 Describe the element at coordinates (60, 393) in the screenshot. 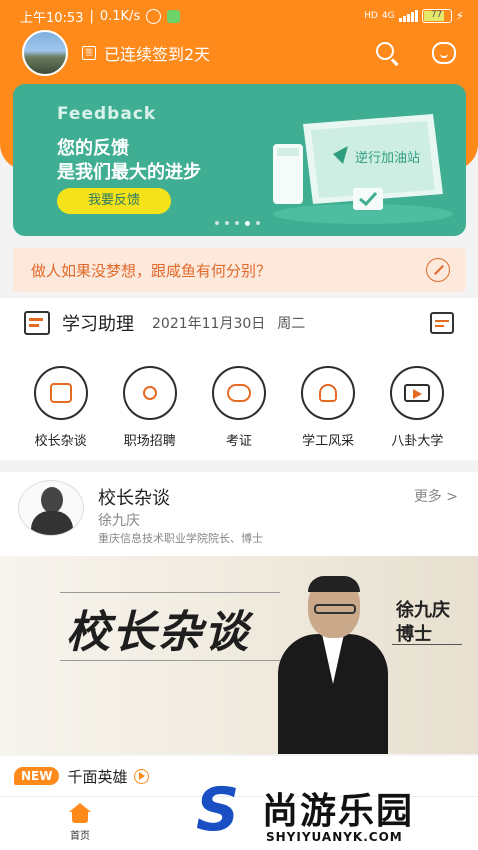

I see `chat-icon` at that location.